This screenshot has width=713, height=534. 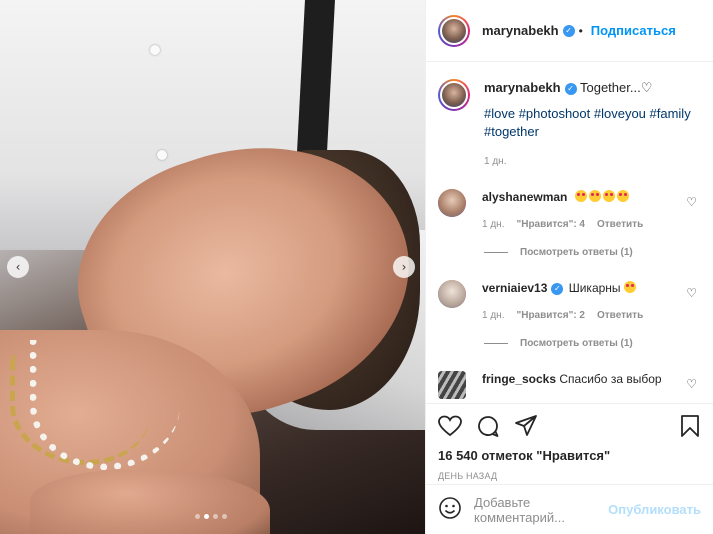 What do you see at coordinates (633, 30) in the screenshot?
I see `follow-button: Подписаться` at bounding box center [633, 30].